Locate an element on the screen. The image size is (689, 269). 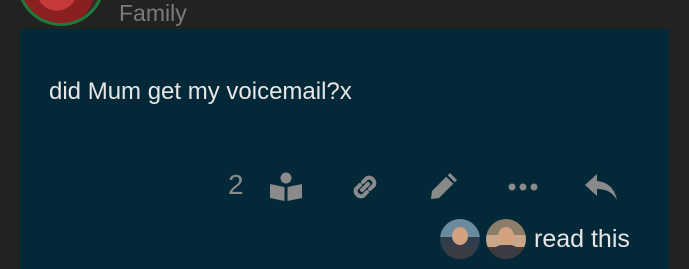
readers-label: read this is located at coordinates (582, 239).